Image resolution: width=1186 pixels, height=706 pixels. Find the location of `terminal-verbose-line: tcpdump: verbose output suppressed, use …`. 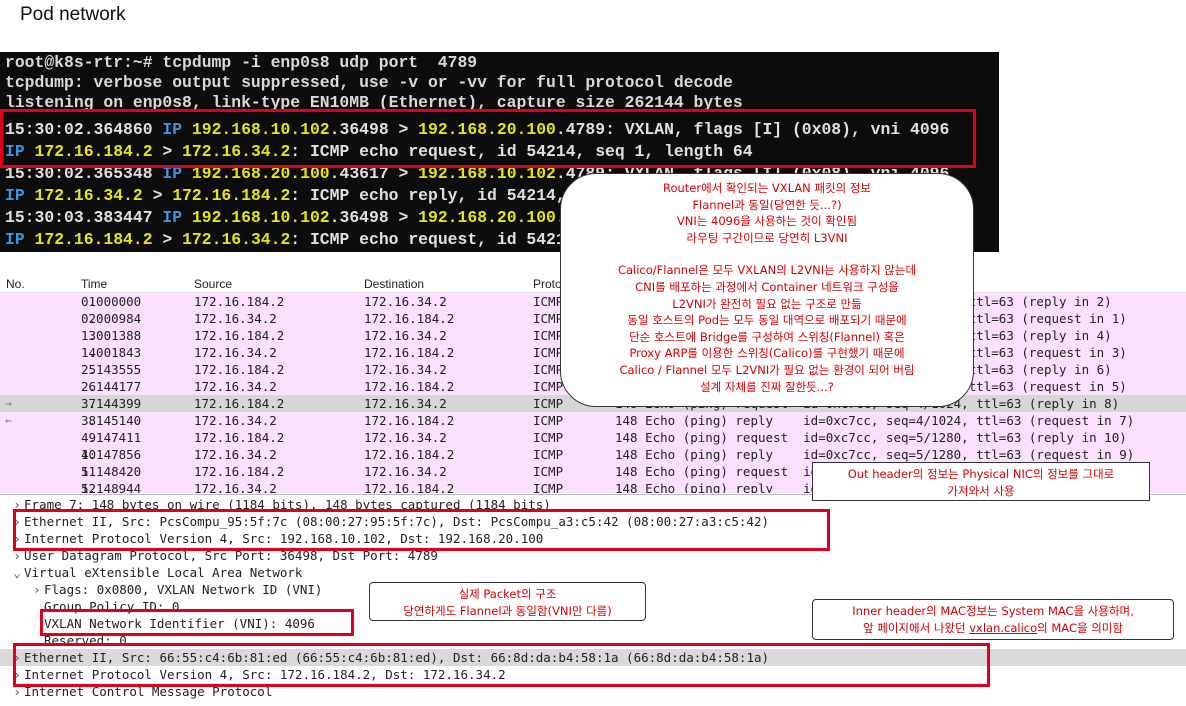

terminal-verbose-line: tcpdump: verbose output suppressed, use … is located at coordinates (369, 82).